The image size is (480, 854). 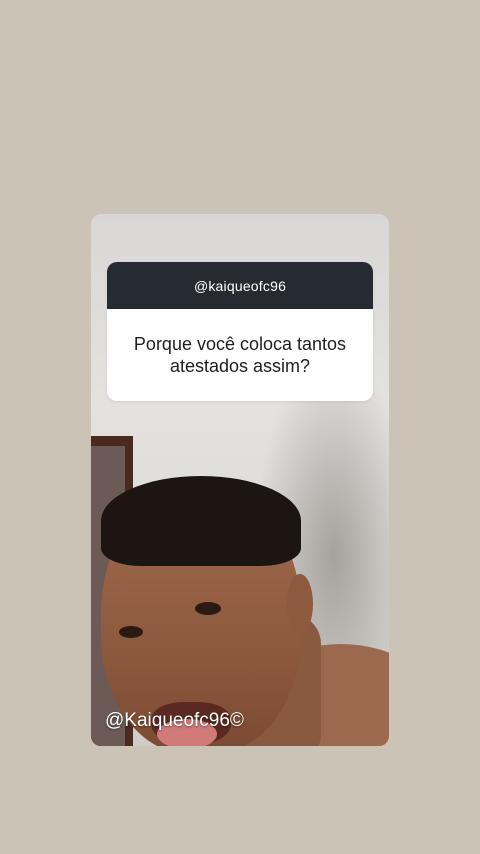 I want to click on question-username: @kaiqueofc96, so click(x=240, y=285).